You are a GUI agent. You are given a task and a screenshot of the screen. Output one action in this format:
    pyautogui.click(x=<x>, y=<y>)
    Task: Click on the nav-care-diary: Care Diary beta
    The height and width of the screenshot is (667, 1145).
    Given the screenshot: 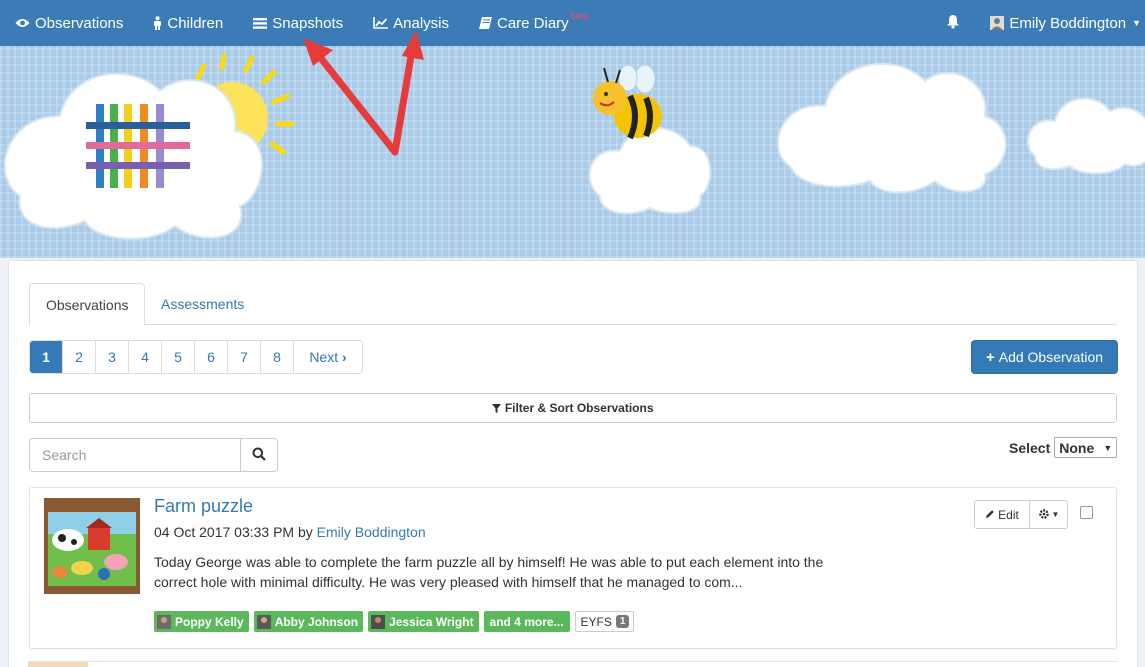 What is the action you would take?
    pyautogui.click(x=533, y=23)
    